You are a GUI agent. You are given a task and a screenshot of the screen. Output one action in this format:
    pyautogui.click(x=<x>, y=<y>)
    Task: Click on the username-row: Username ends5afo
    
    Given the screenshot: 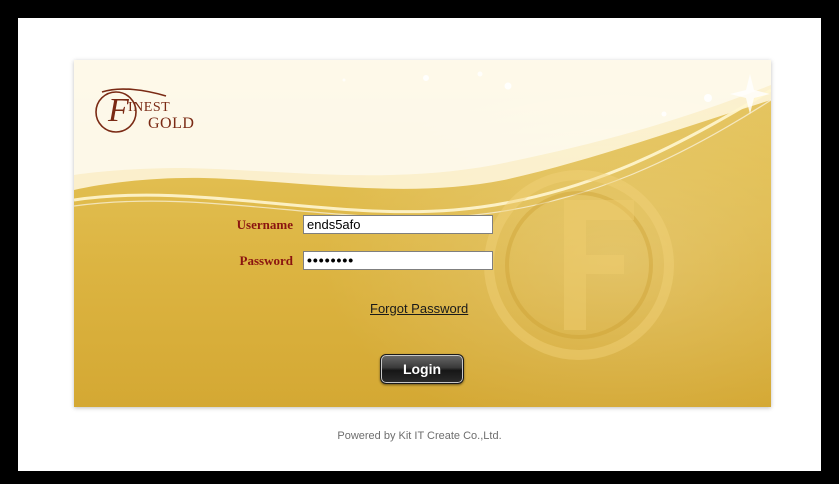 What is the action you would take?
    pyautogui.click(x=345, y=224)
    